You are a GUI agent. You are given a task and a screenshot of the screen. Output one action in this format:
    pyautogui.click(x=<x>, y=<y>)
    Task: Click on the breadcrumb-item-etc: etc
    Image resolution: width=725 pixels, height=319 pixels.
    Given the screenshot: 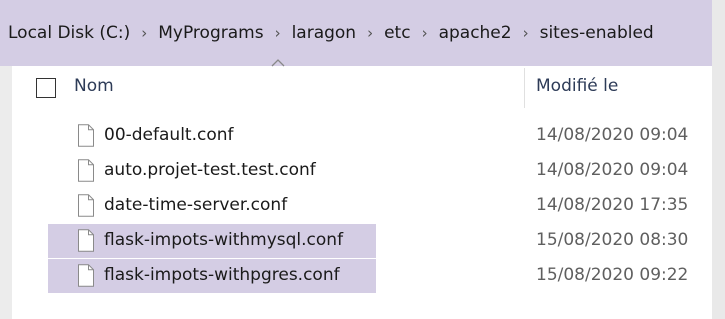 What is the action you would take?
    pyautogui.click(x=397, y=33)
    